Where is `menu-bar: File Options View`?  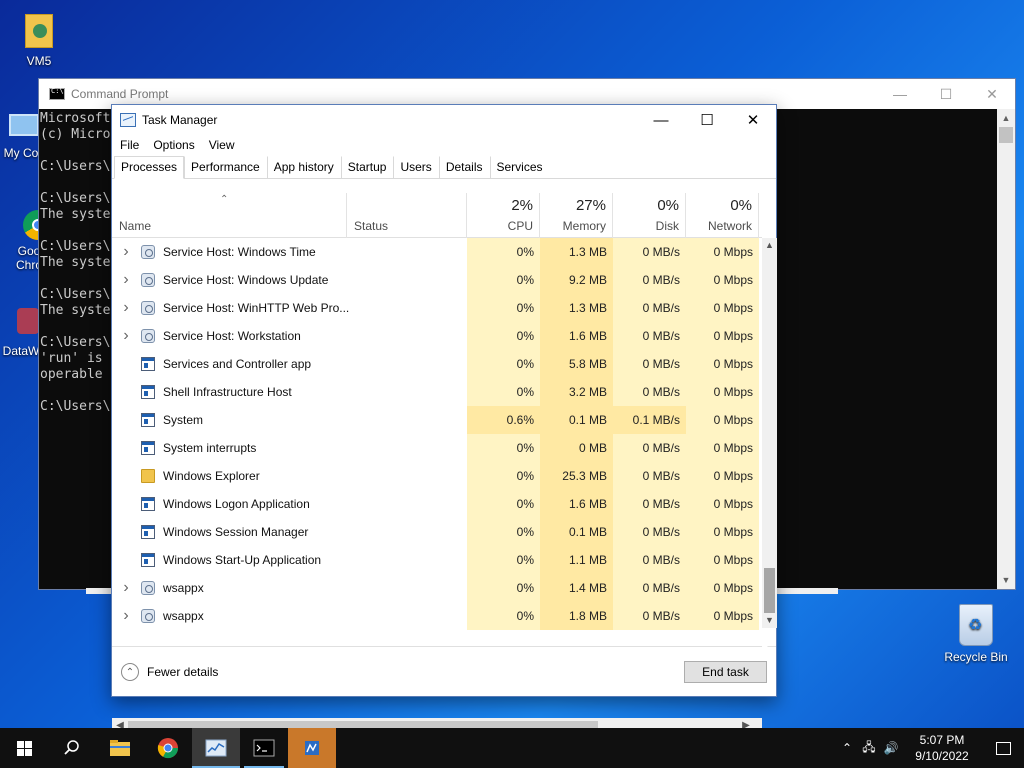
menu-bar: File Options View is located at coordinates (444, 145).